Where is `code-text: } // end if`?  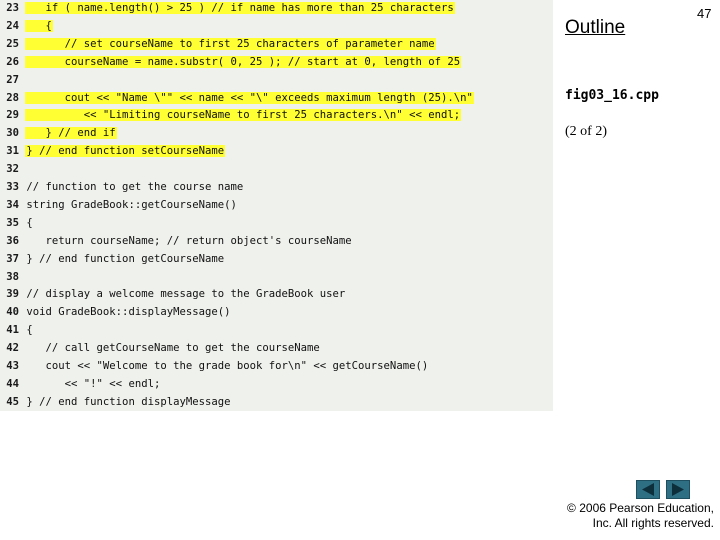
code-text: } // end if is located at coordinates (71, 133).